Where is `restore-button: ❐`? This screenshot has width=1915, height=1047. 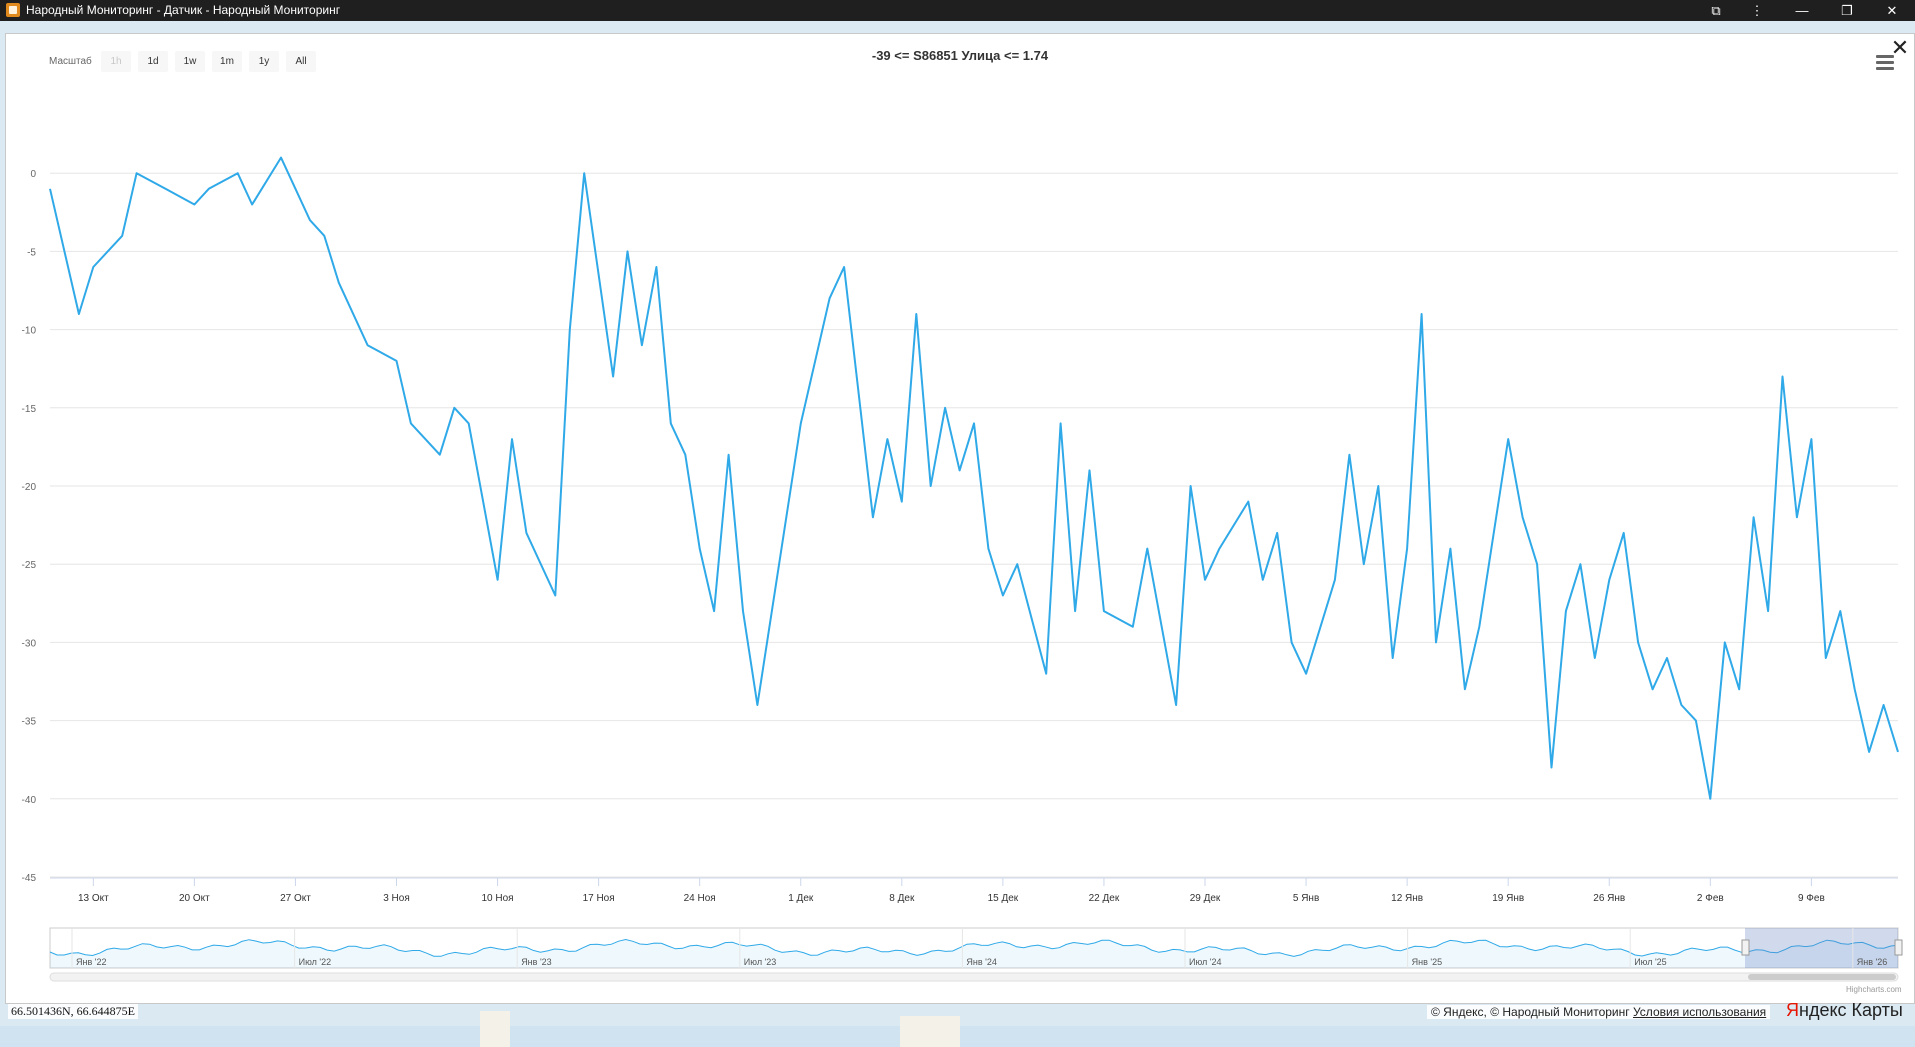
restore-button: ❐ is located at coordinates (1847, 10).